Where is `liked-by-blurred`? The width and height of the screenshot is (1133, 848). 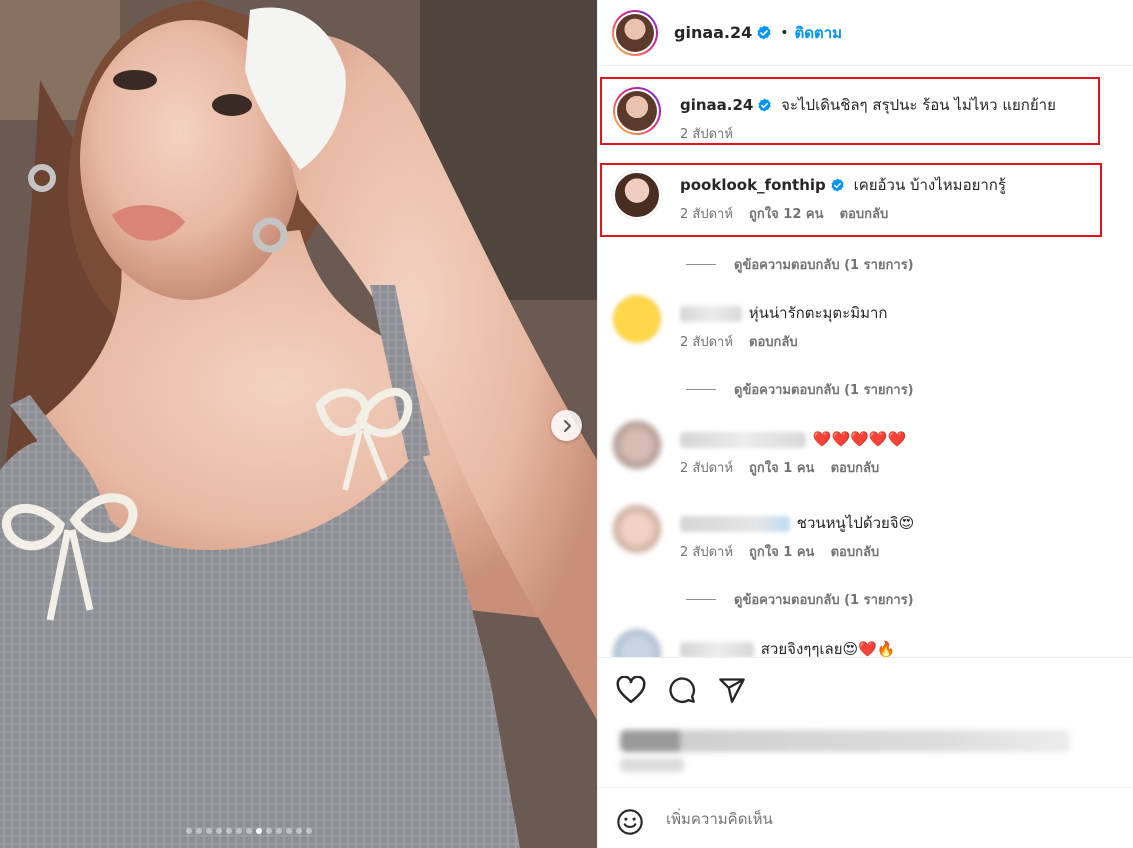 liked-by-blurred is located at coordinates (845, 741).